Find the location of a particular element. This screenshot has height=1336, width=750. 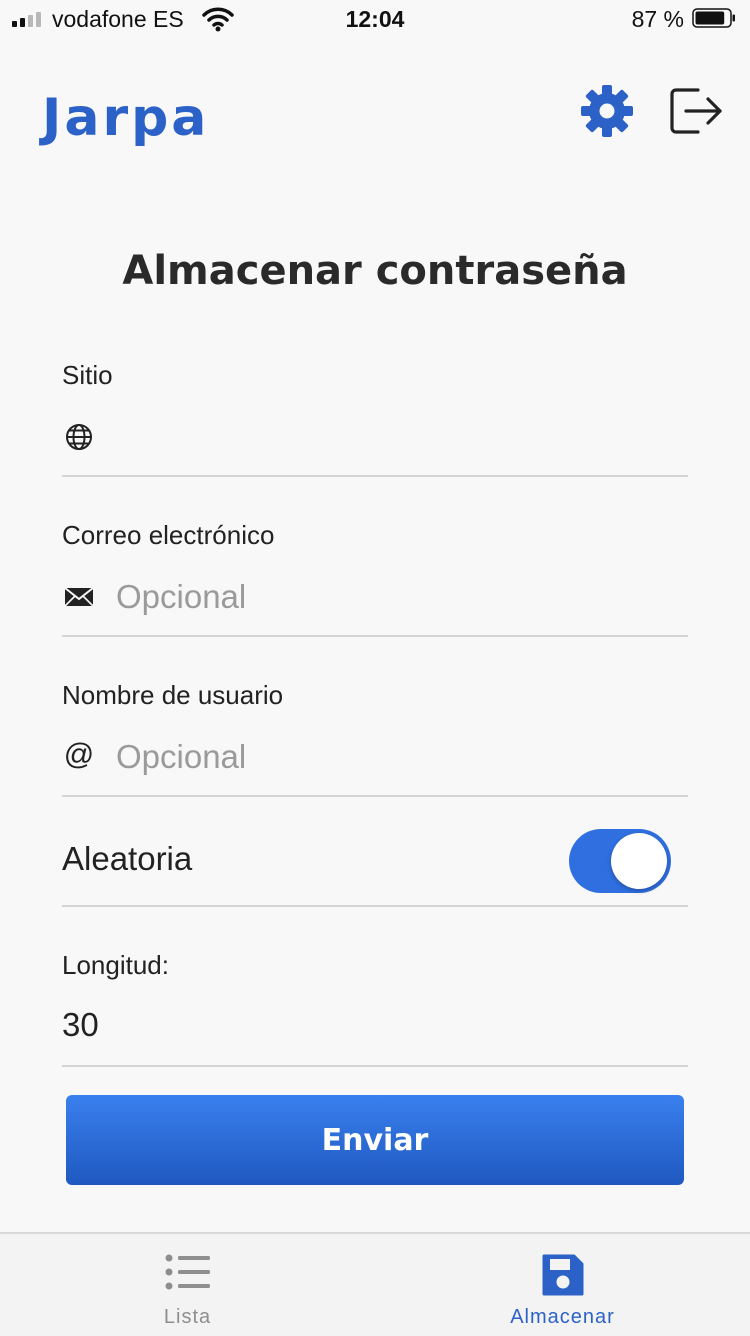

random-toggle is located at coordinates (620, 861).